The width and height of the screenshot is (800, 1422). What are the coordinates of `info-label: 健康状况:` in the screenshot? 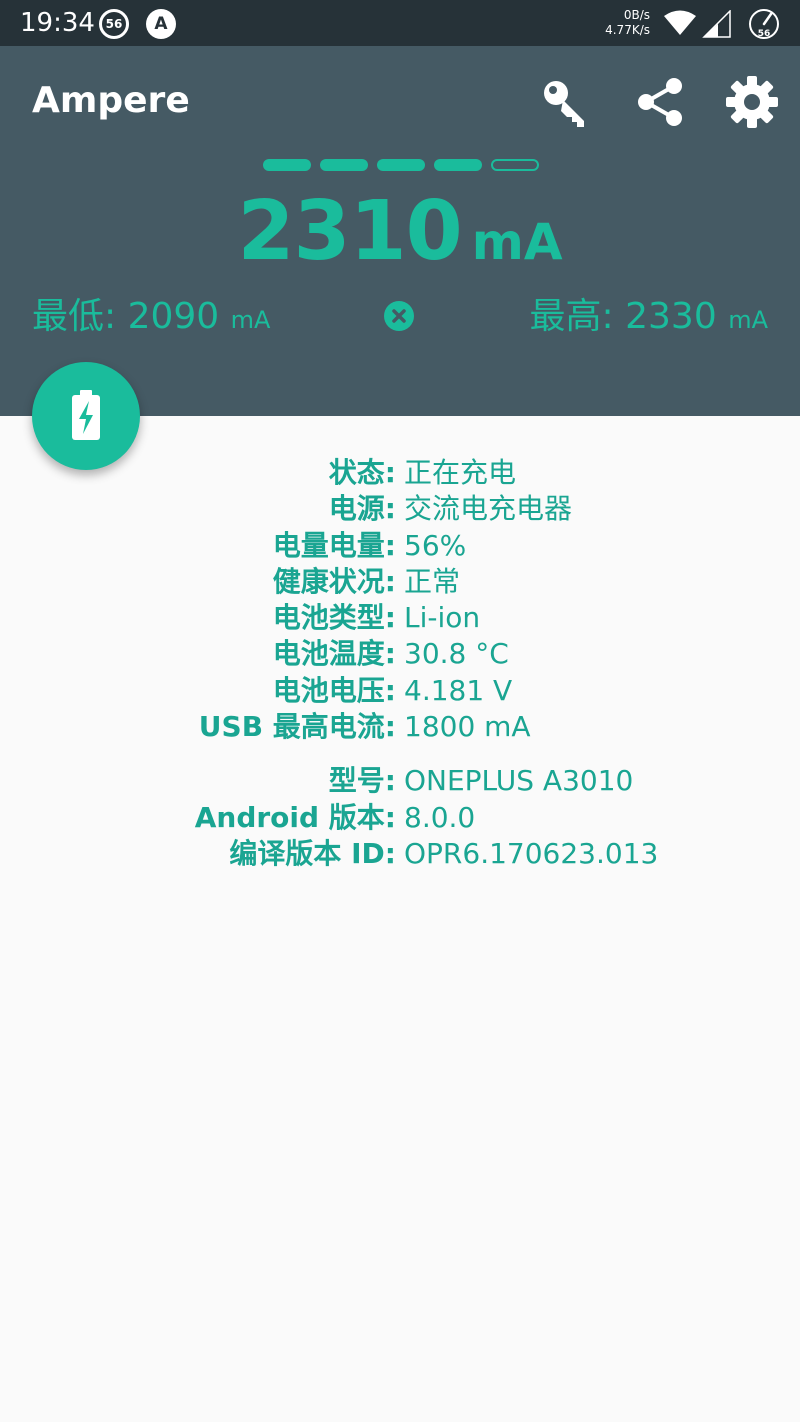 It's located at (334, 581).